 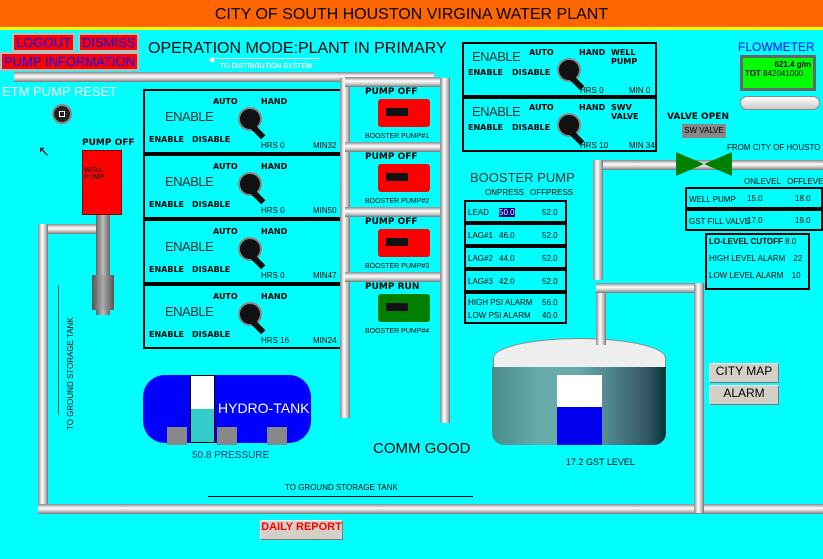 What do you see at coordinates (102, 182) in the screenshot?
I see `well-pump: WELL PUMP` at bounding box center [102, 182].